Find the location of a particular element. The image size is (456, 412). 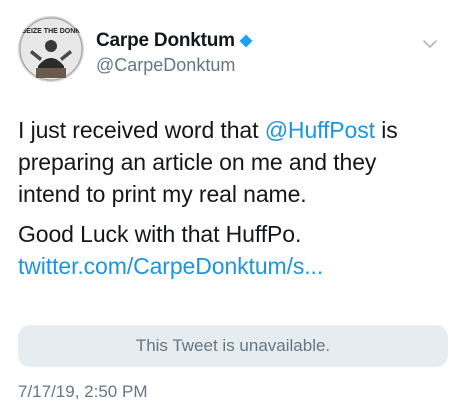

avatar: SEIZE THE DONK is located at coordinates (51, 49).